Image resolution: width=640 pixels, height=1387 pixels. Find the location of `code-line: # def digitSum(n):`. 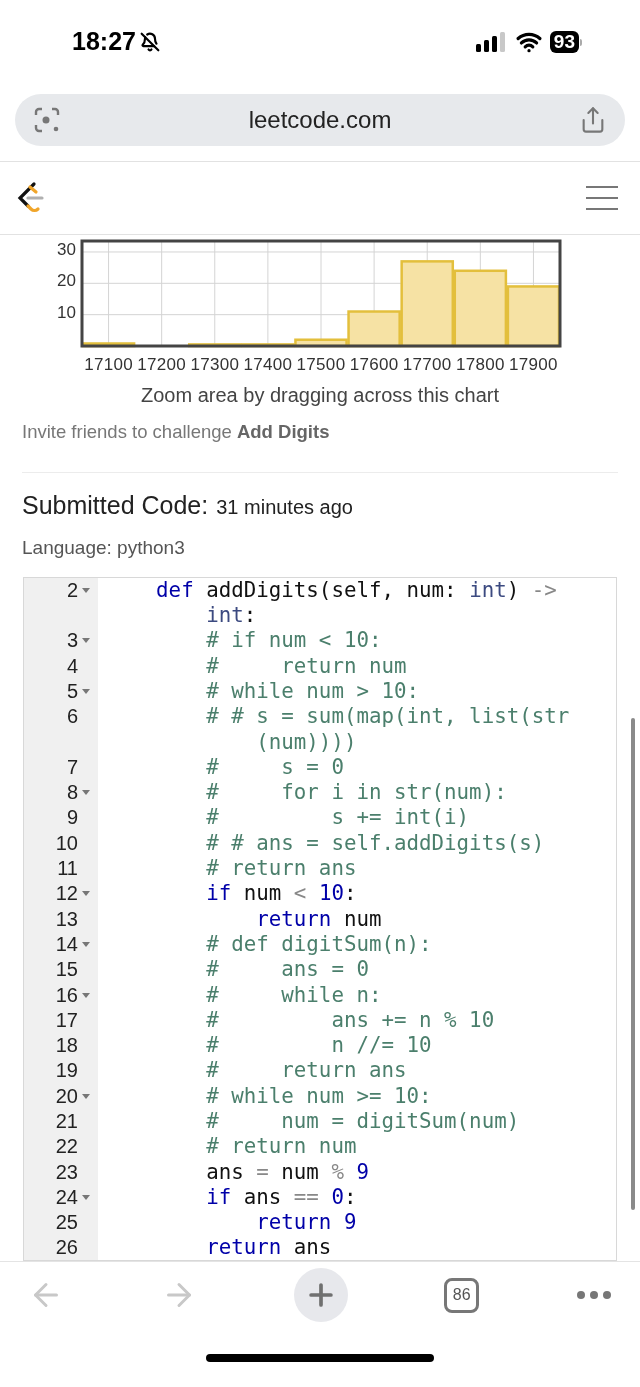

code-line: # def digitSum(n): is located at coordinates (319, 944).